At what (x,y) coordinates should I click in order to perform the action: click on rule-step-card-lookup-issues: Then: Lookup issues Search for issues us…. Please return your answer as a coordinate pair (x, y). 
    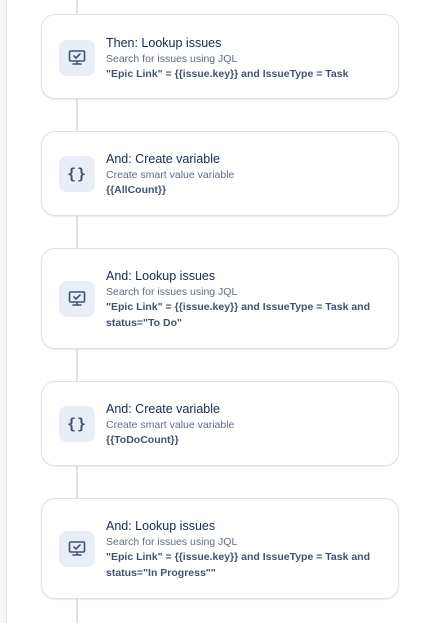
    Looking at the image, I should click on (220, 56).